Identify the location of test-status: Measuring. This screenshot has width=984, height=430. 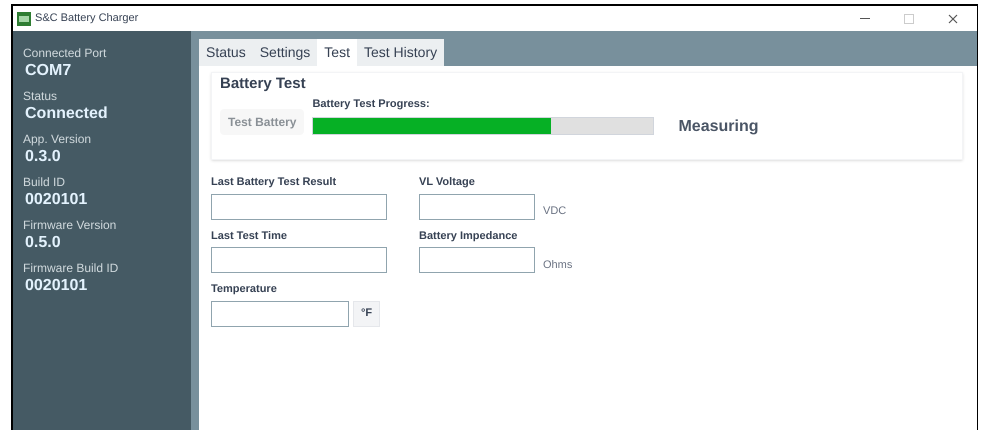
(718, 127).